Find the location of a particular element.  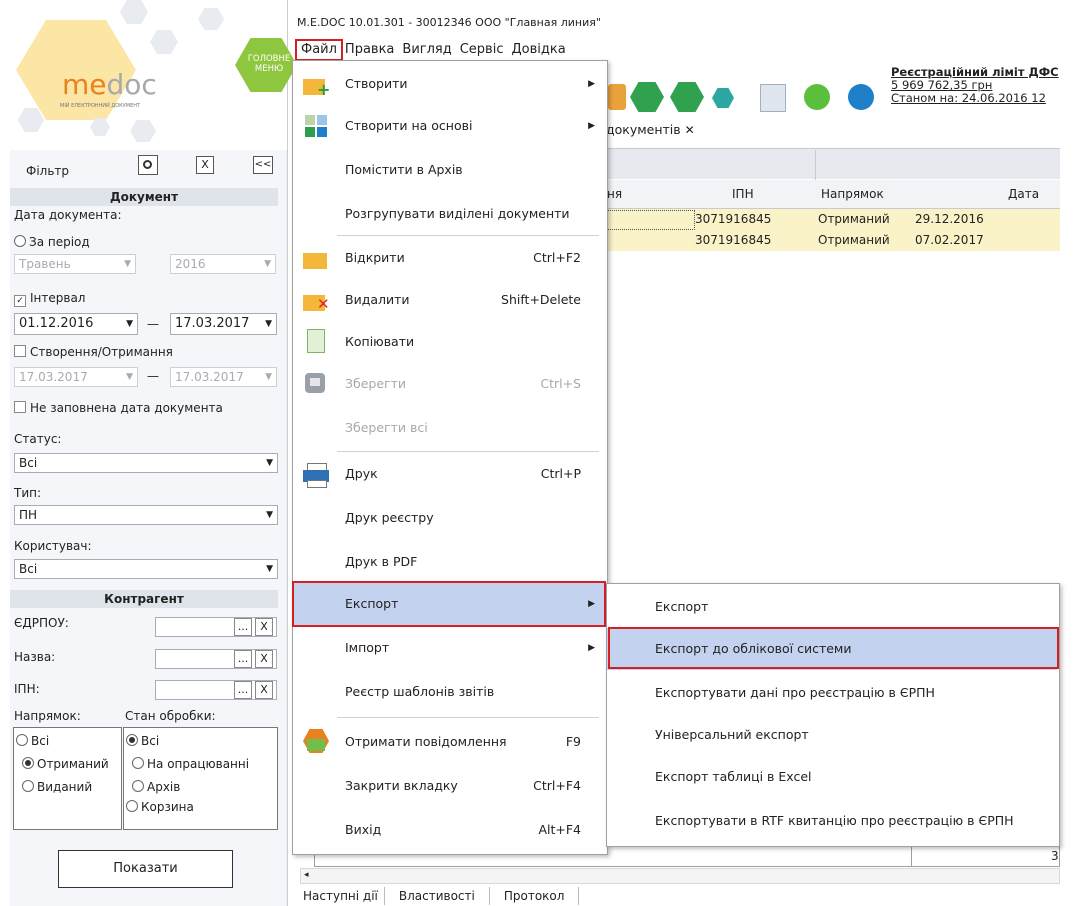

nodate-checkbox: Не заповнена дата документа is located at coordinates (118, 408).